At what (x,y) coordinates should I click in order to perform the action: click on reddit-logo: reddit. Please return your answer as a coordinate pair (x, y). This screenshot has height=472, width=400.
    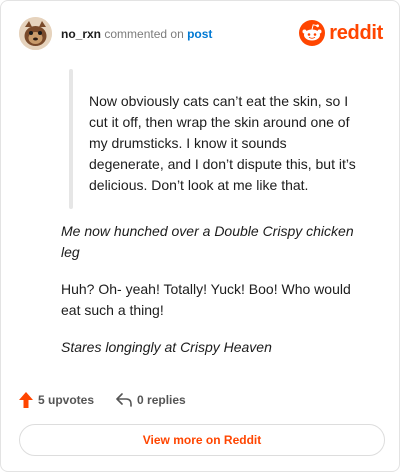
    Looking at the image, I should click on (341, 33).